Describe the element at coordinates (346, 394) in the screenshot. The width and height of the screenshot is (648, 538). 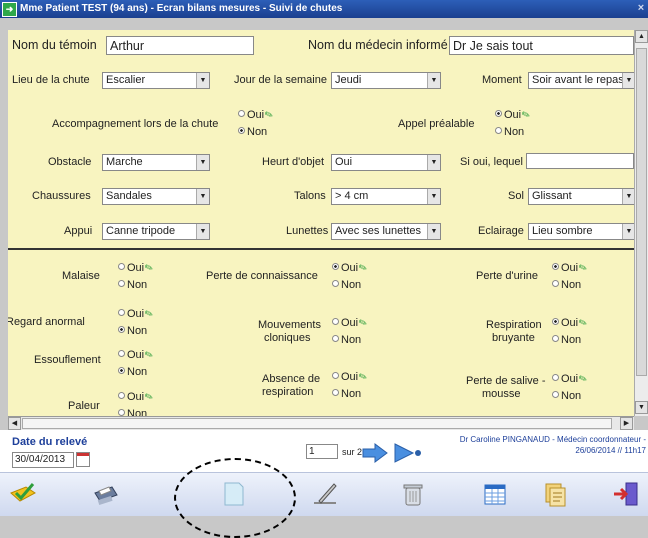
I see `absence-respiration-non: Non` at that location.